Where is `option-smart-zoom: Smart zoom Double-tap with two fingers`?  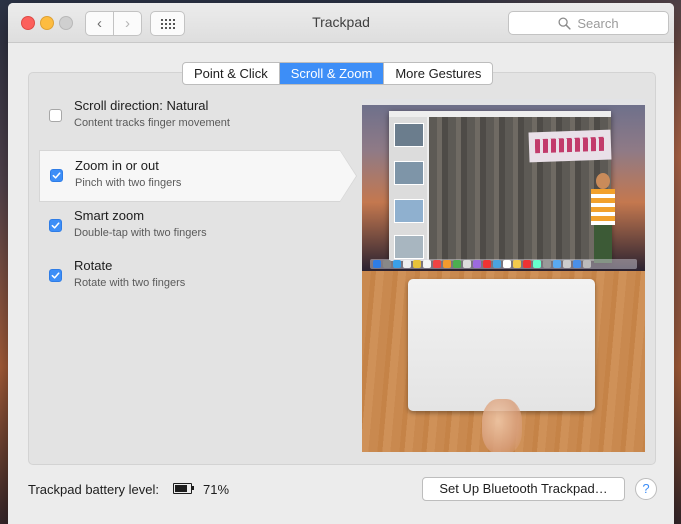 option-smart-zoom: Smart zoom Double-tap with two fingers is located at coordinates (189, 226).